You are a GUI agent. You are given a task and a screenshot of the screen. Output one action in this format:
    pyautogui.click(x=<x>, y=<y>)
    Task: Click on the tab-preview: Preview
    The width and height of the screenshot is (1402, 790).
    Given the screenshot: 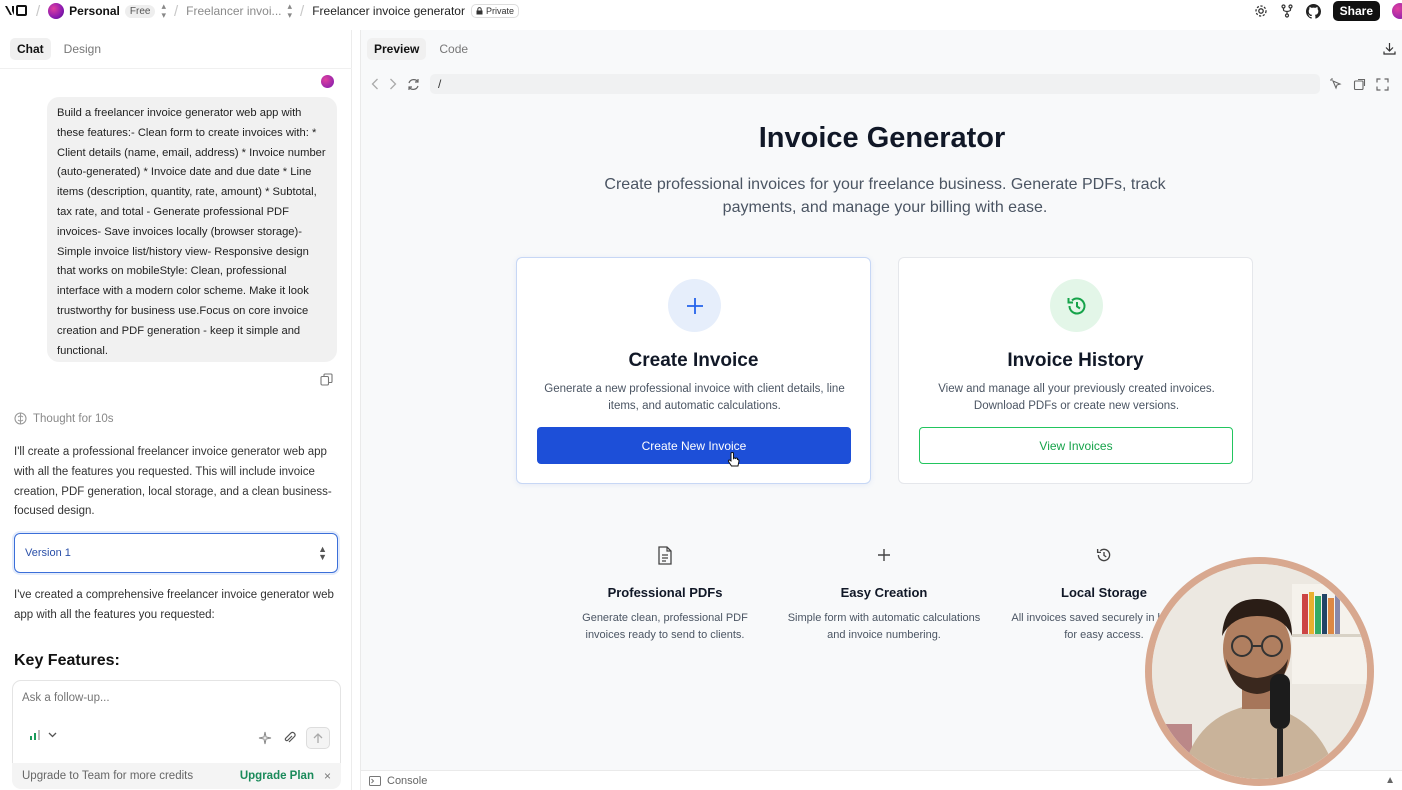 What is the action you would take?
    pyautogui.click(x=397, y=49)
    